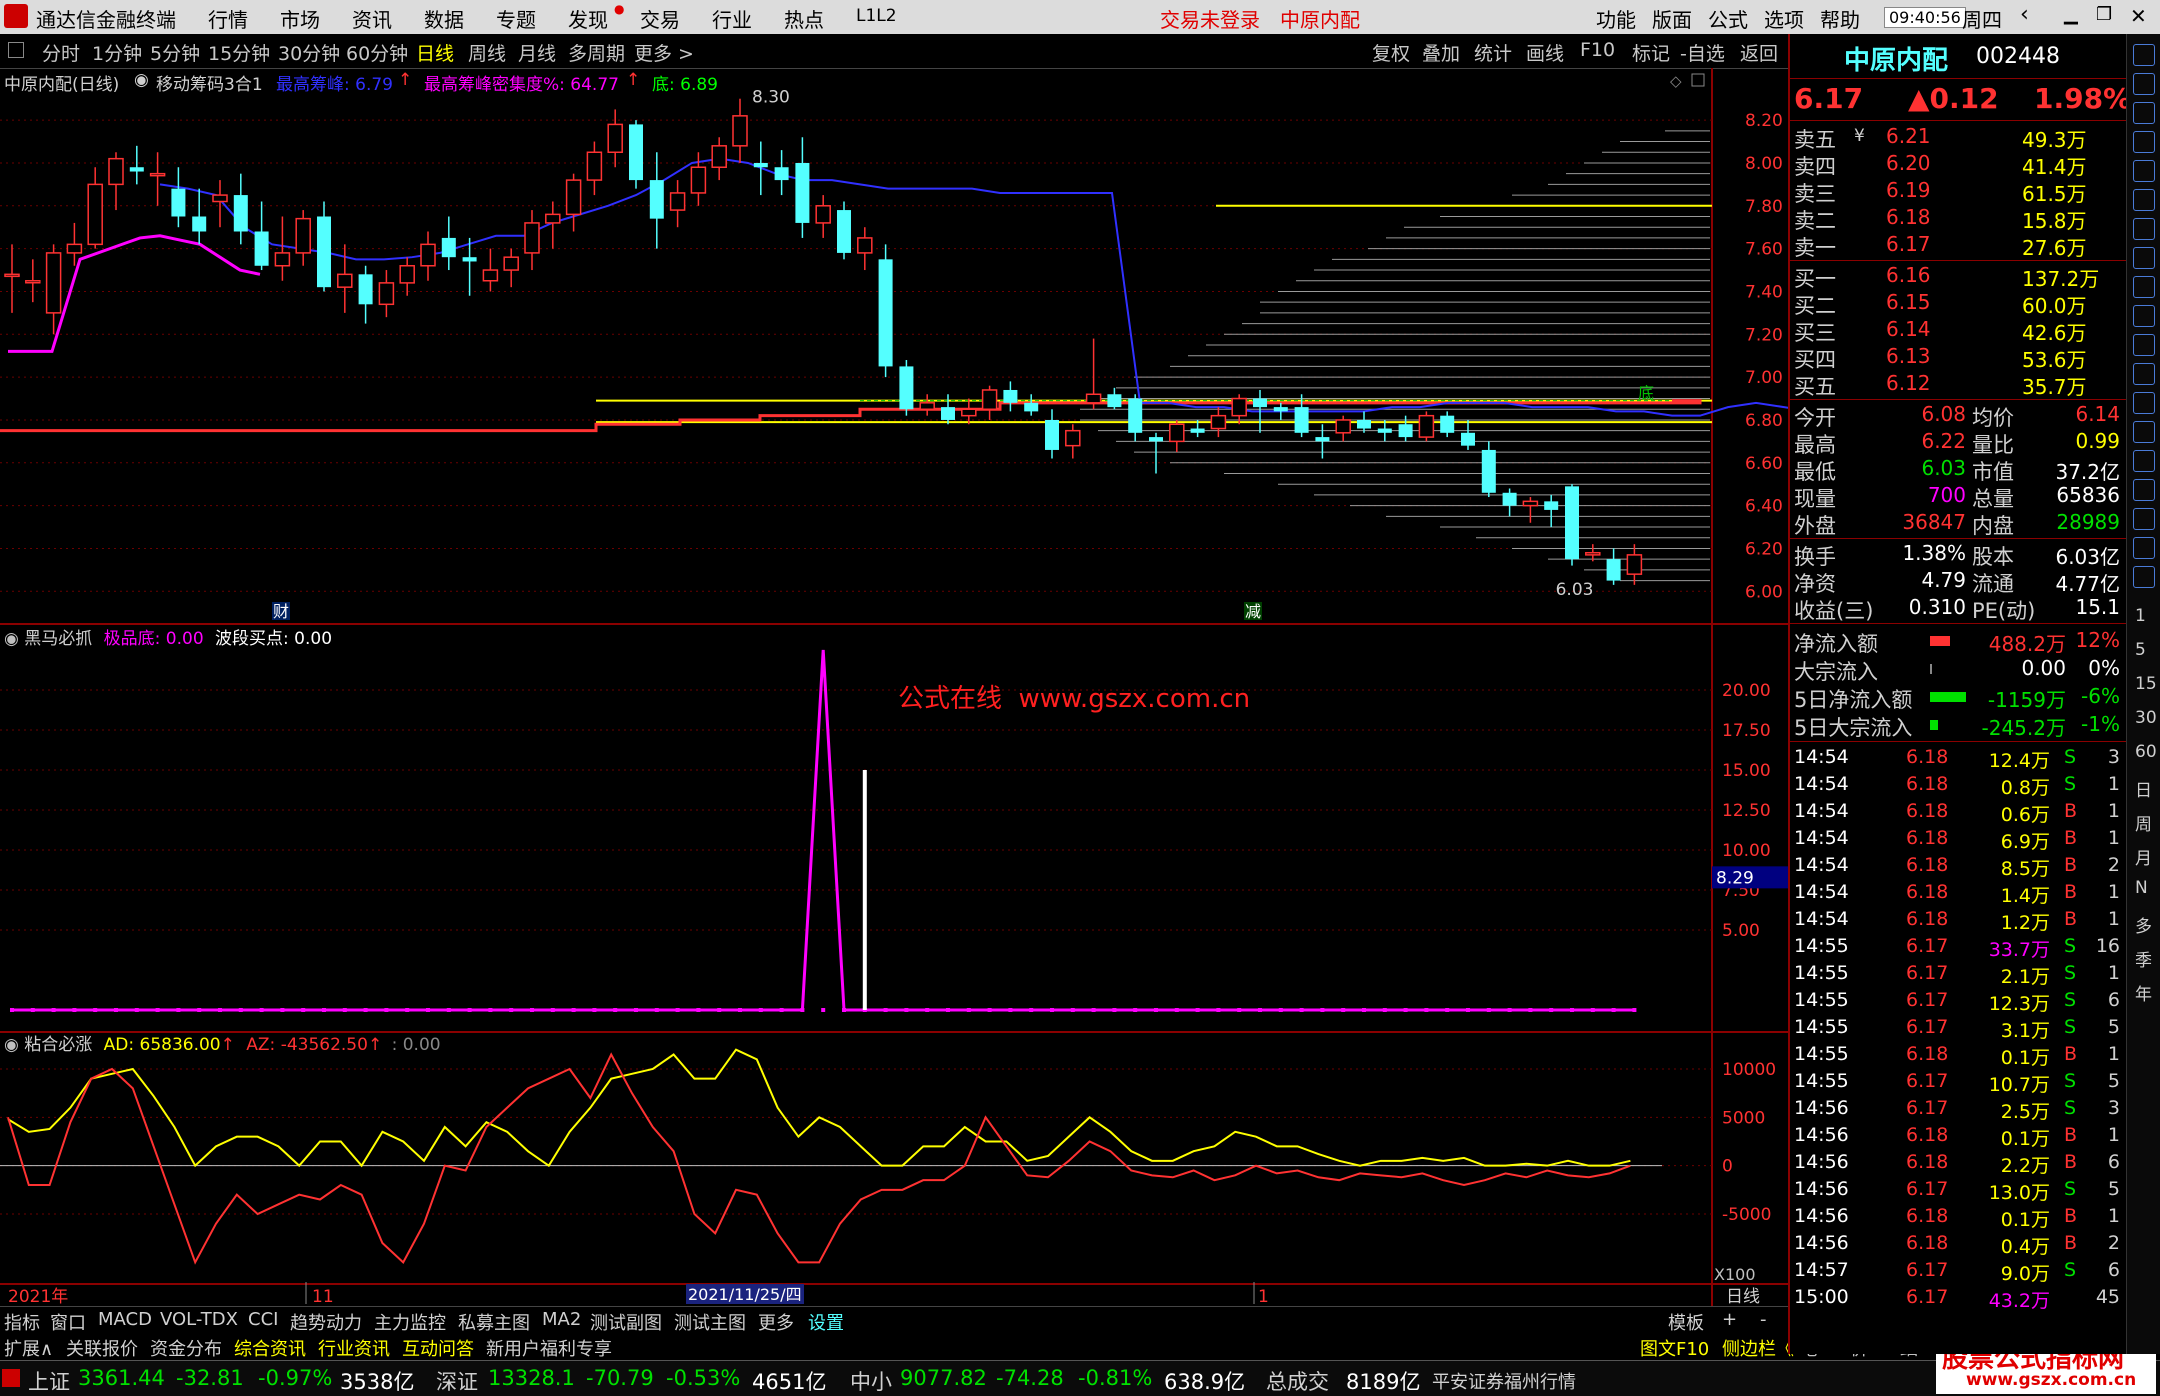 This screenshot has width=2160, height=1396. What do you see at coordinates (588, 18) in the screenshot?
I see `menu-item-faxian: 发现` at bounding box center [588, 18].